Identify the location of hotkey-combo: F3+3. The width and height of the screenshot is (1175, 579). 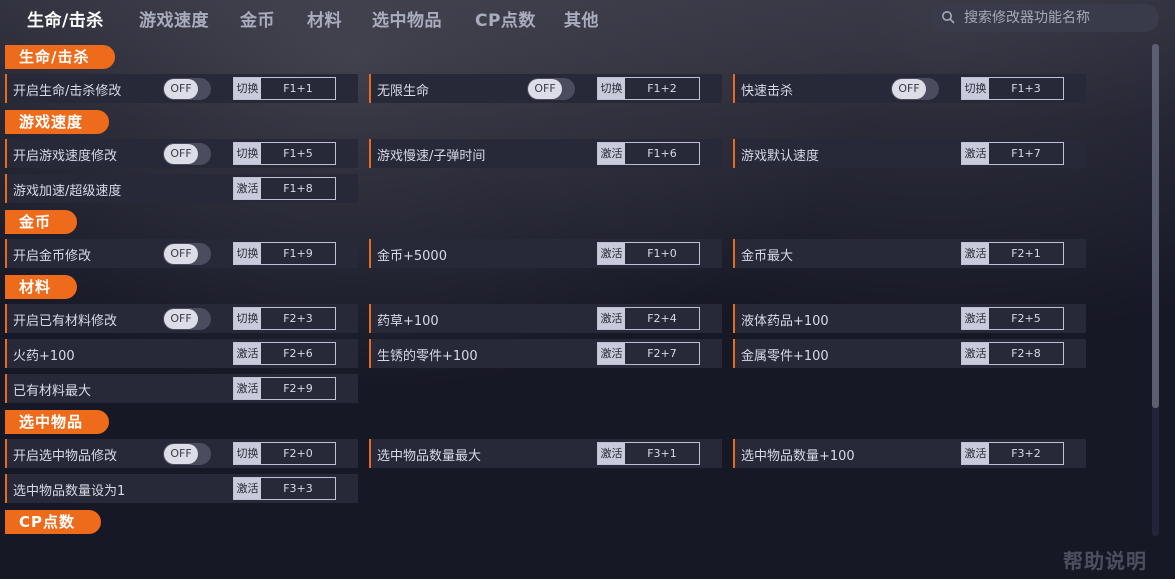
(298, 488).